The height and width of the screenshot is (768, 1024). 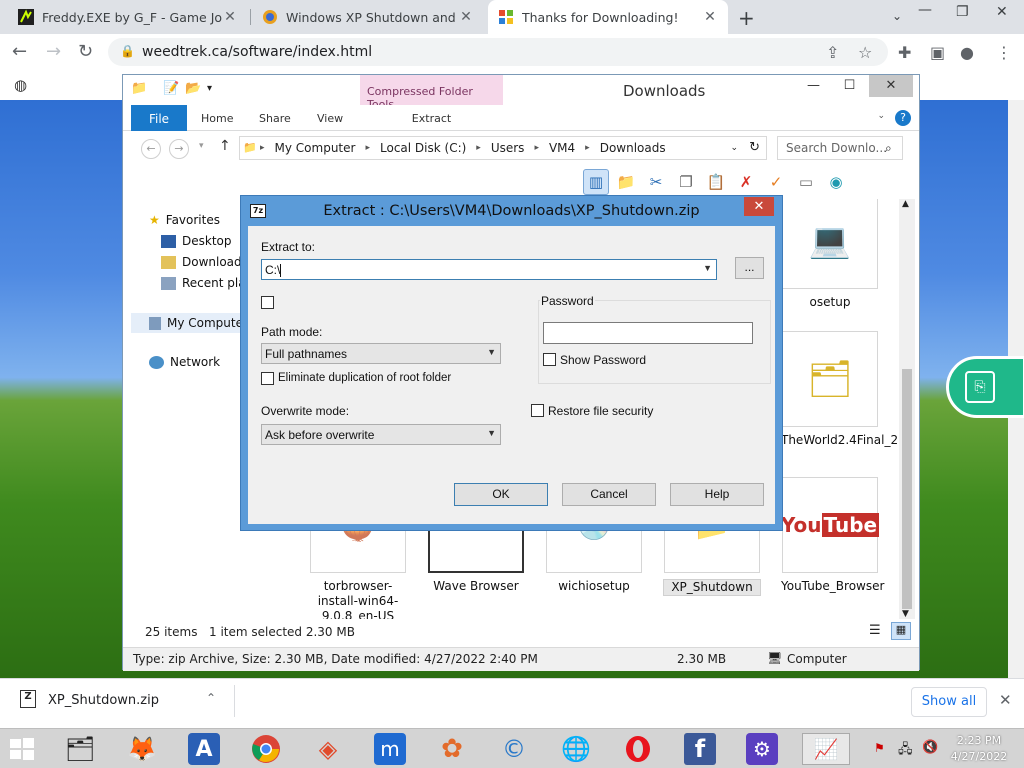 What do you see at coordinates (881, 116) in the screenshot?
I see `expand-ribbon-icon: ⌄` at bounding box center [881, 116].